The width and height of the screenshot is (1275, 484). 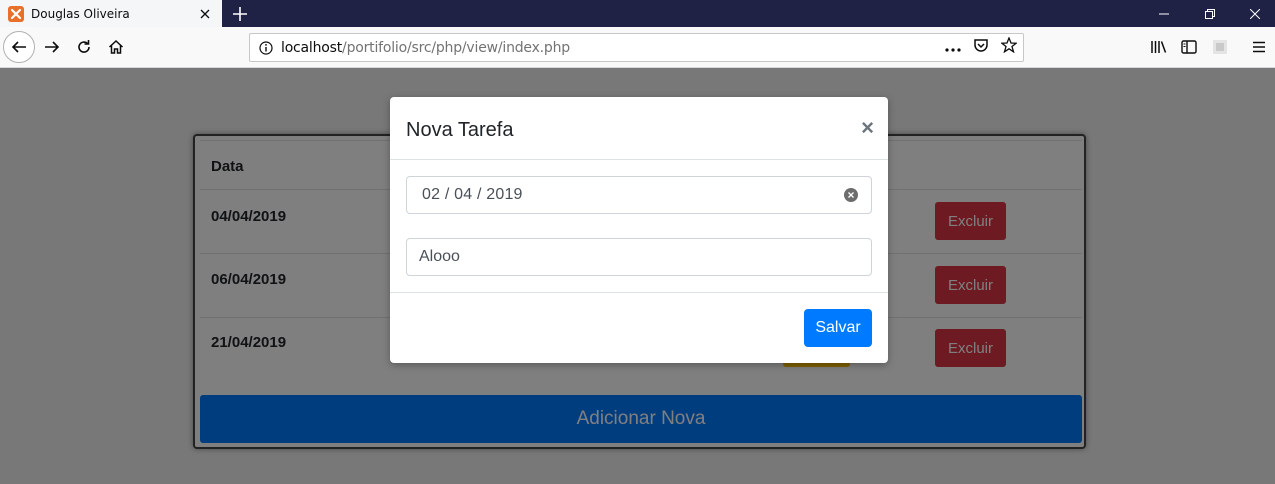 What do you see at coordinates (460, 130) in the screenshot?
I see `modal-title: Nova Tarefa` at bounding box center [460, 130].